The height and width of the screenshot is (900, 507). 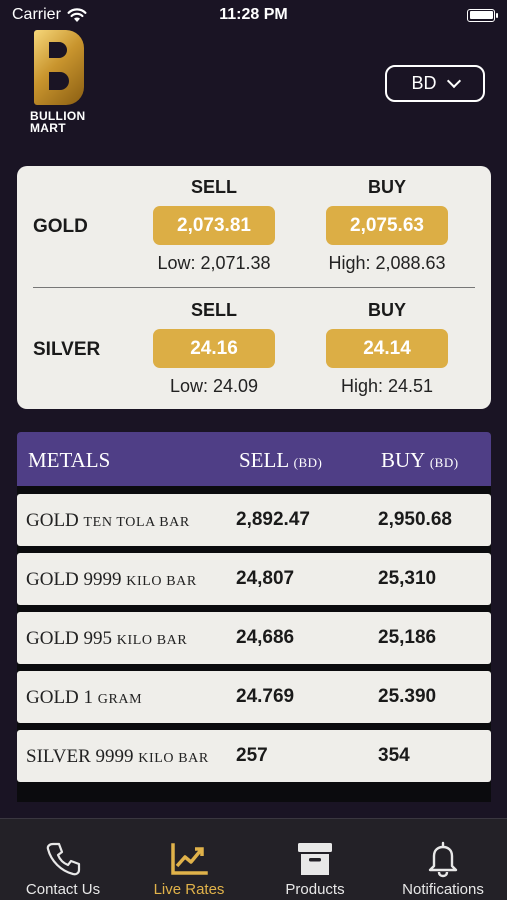 I want to click on divider, so click(x=254, y=287).